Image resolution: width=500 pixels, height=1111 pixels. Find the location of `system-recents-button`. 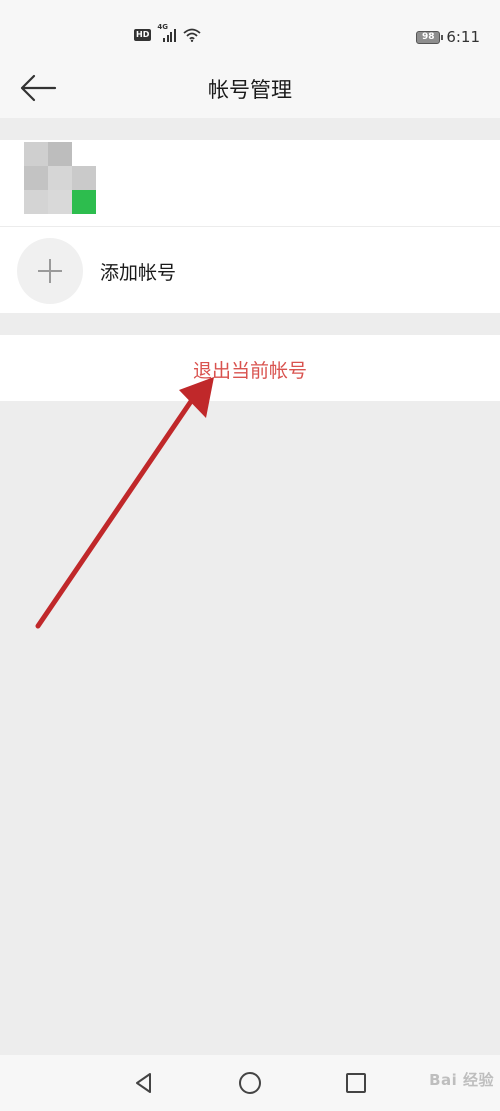

system-recents-button is located at coordinates (356, 1083).